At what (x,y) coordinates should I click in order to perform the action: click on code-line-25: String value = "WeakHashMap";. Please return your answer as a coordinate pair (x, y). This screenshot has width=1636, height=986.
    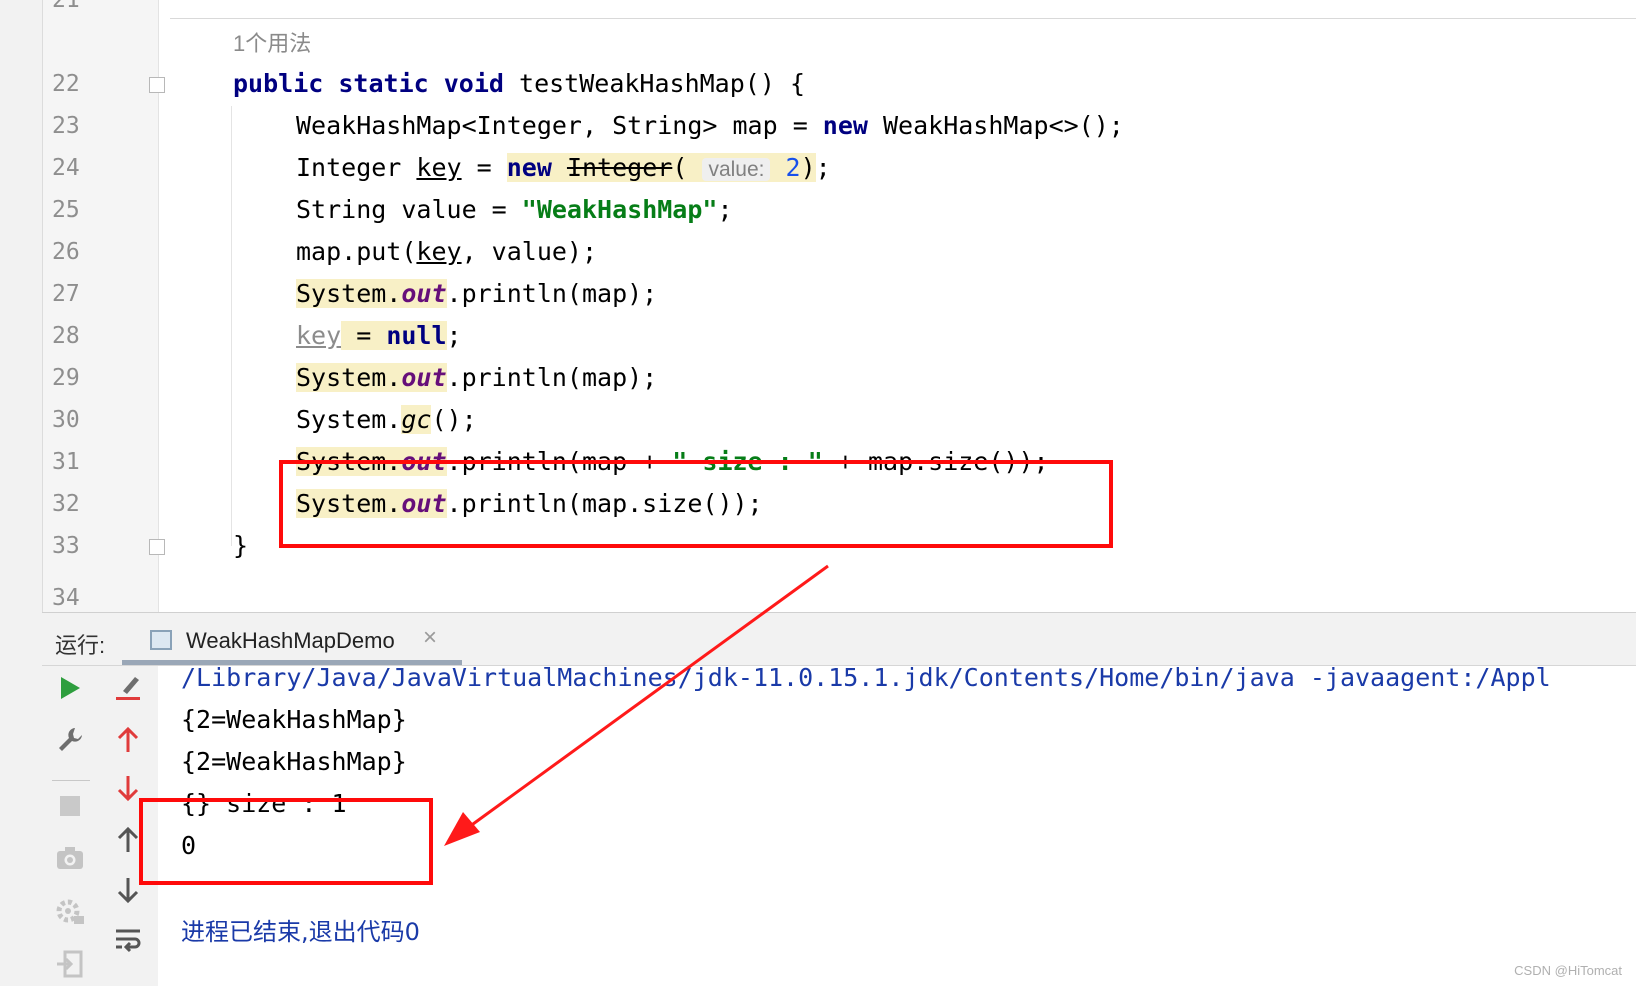
    Looking at the image, I should click on (514, 210).